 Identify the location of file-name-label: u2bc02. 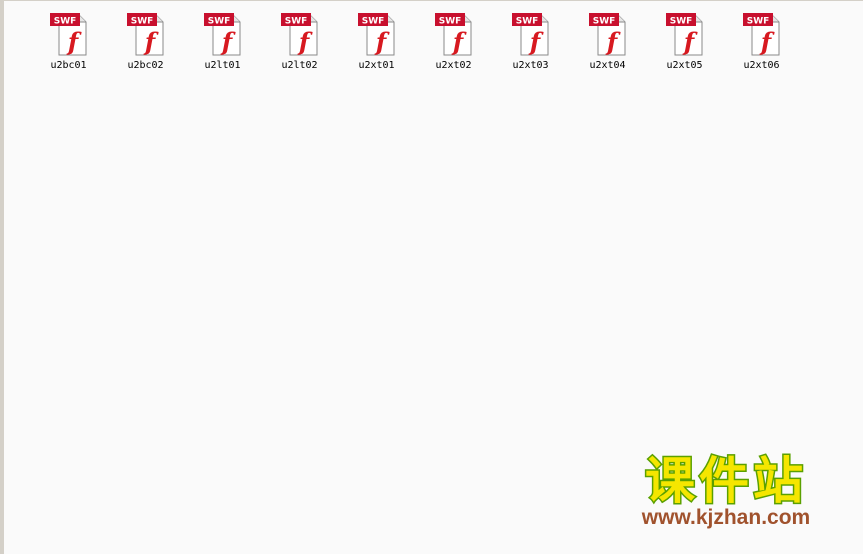
(145, 65).